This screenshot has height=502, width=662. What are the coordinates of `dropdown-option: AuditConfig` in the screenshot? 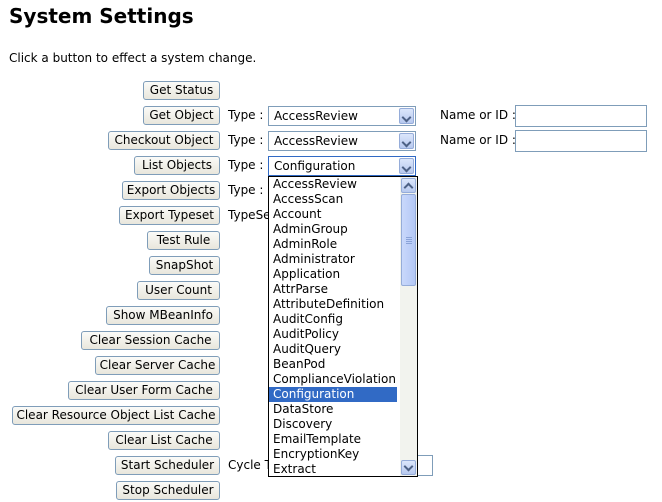 It's located at (333, 319).